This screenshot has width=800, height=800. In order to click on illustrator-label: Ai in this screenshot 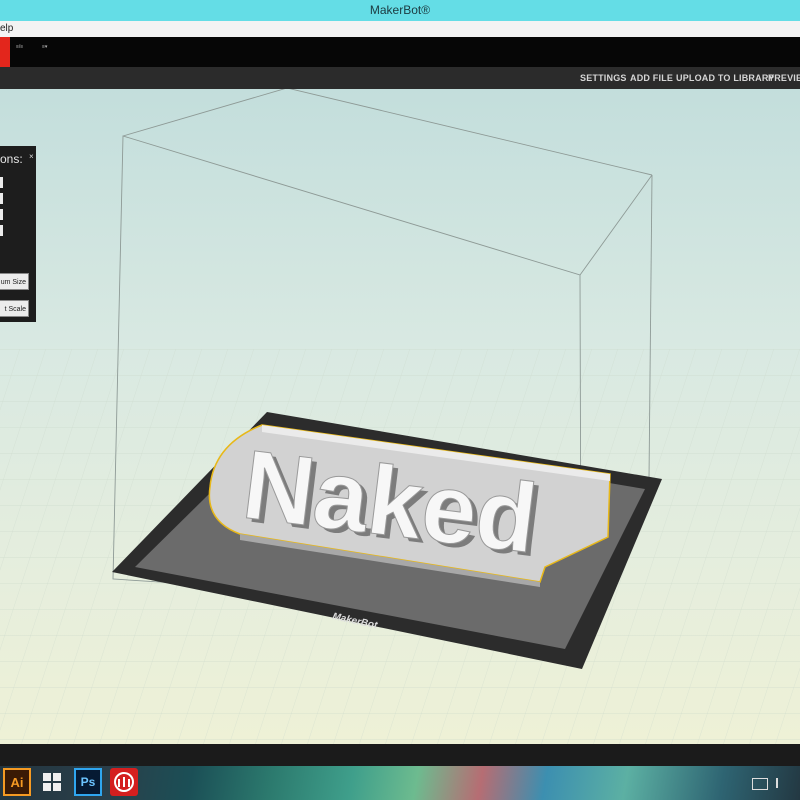, I will do `click(17, 782)`.